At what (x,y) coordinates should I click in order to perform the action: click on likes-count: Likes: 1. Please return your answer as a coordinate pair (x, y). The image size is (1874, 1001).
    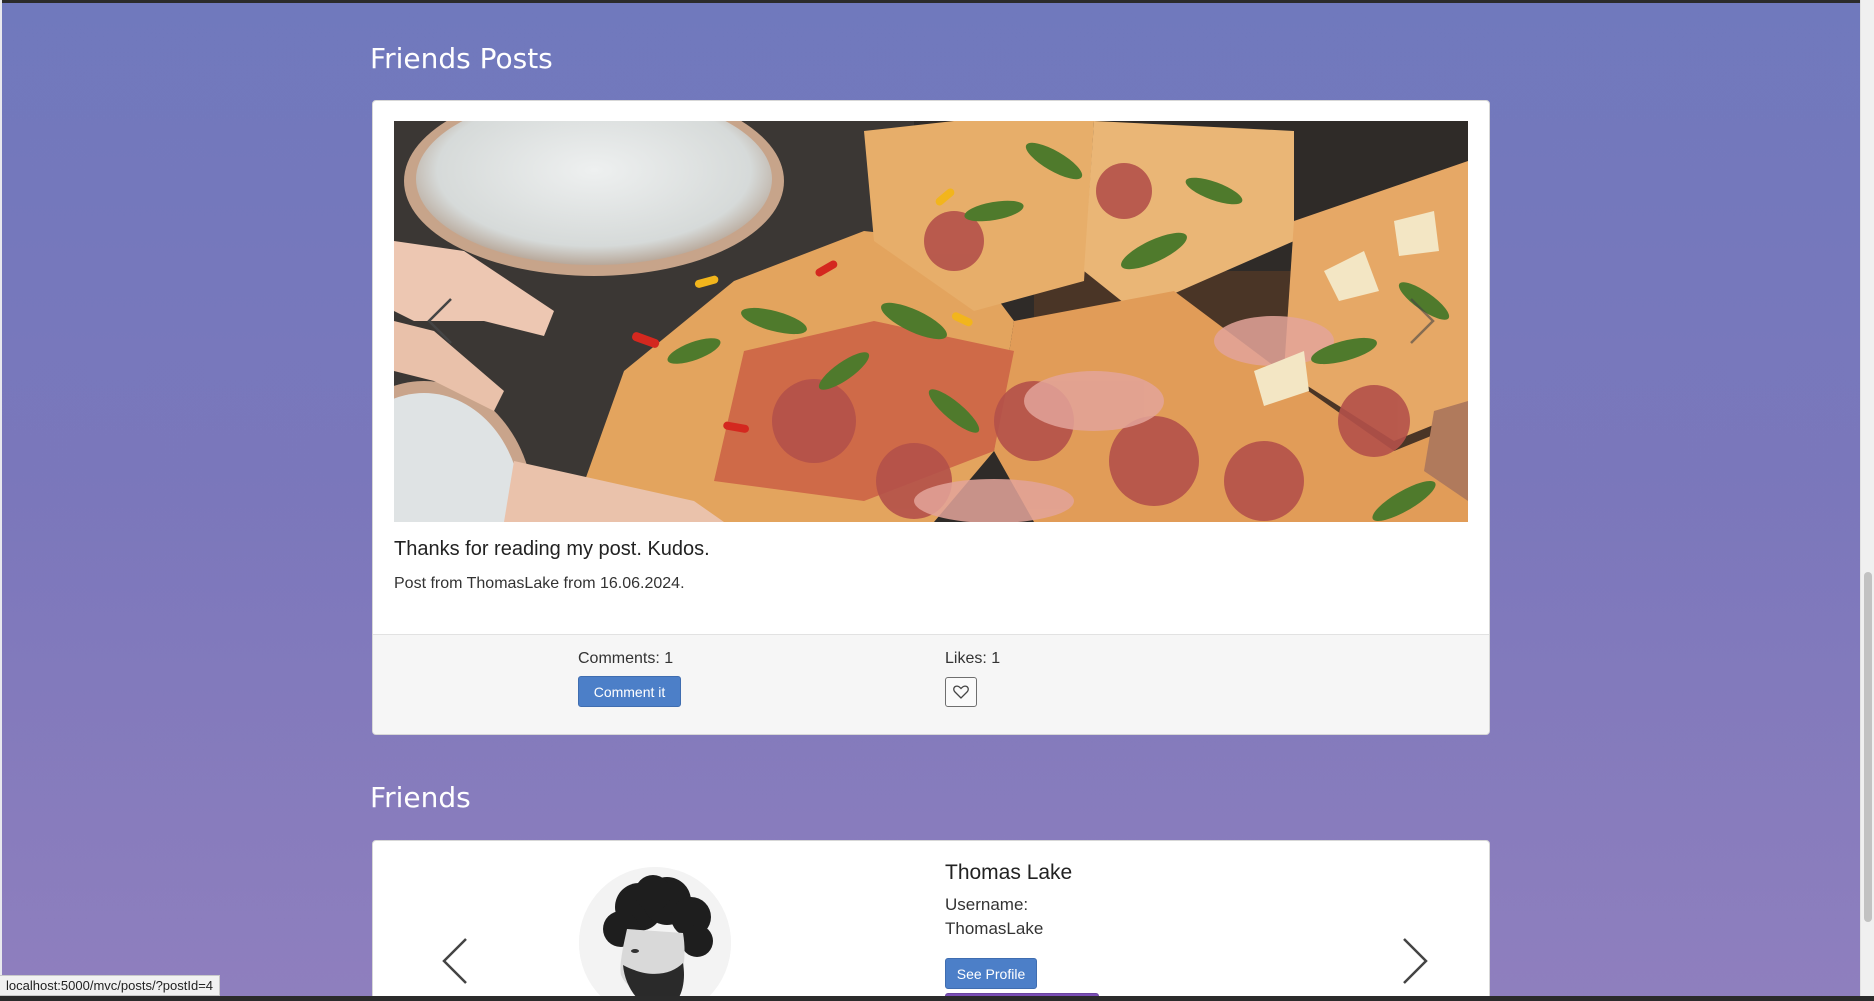
    Looking at the image, I should click on (973, 658).